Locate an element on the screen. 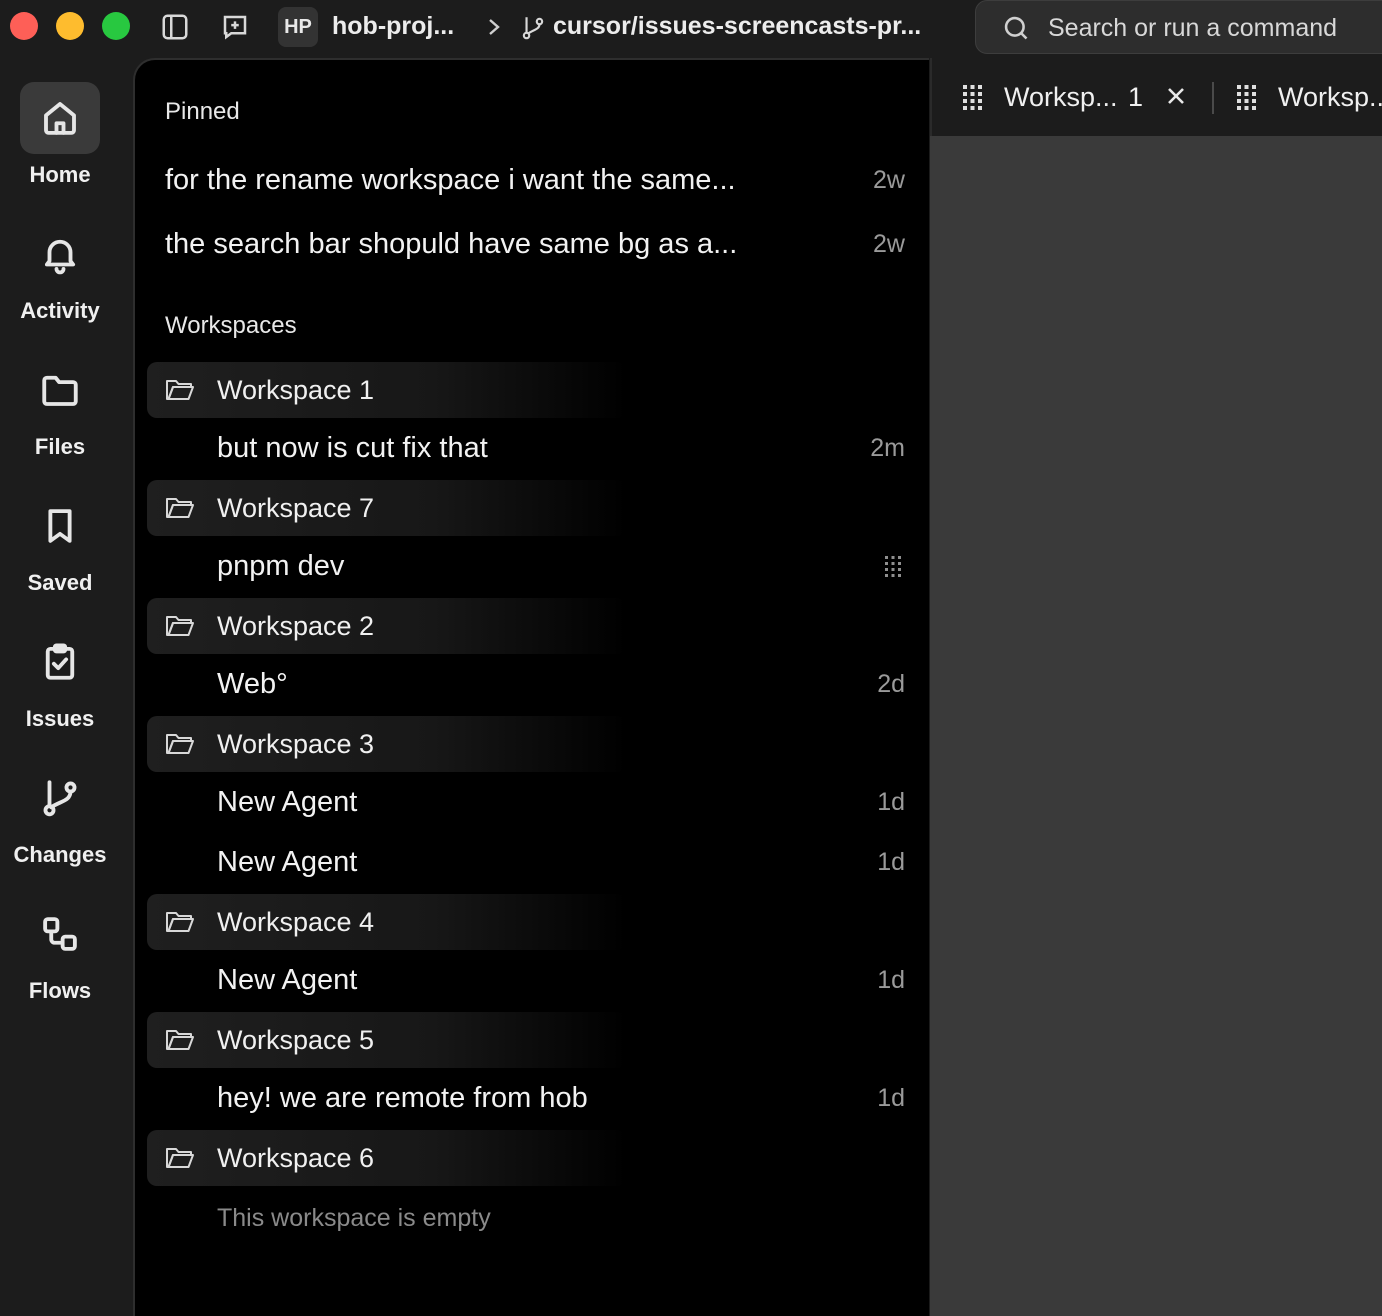 Image resolution: width=1382 pixels, height=1316 pixels. workspace-row: Workspace 6 is located at coordinates (387, 1158).